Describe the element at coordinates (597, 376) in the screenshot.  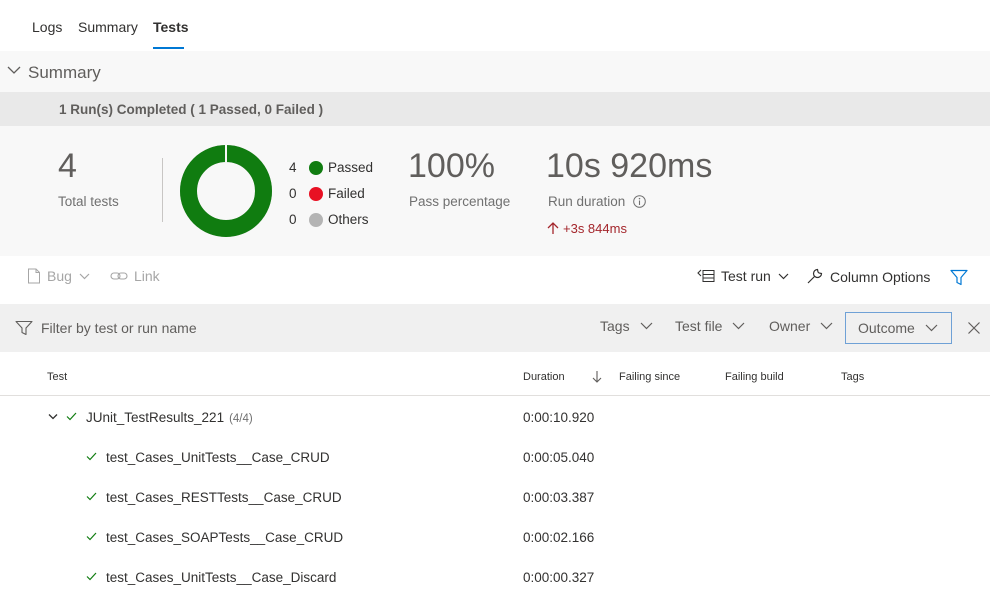
I see `arrow-down-icon` at that location.